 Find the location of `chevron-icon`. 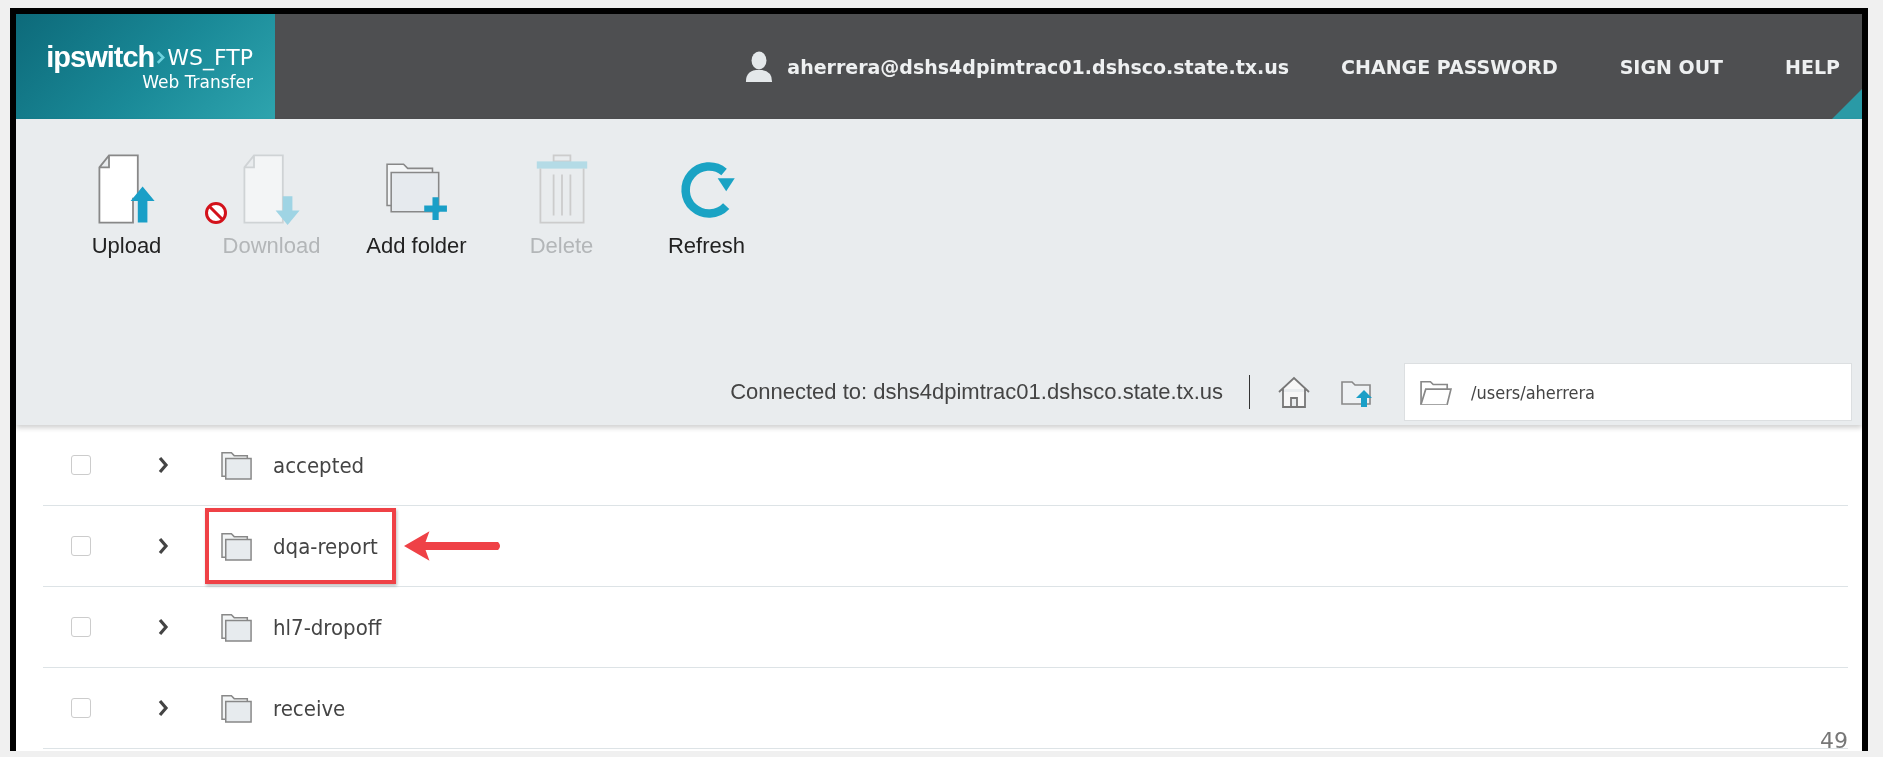

chevron-icon is located at coordinates (161, 57).